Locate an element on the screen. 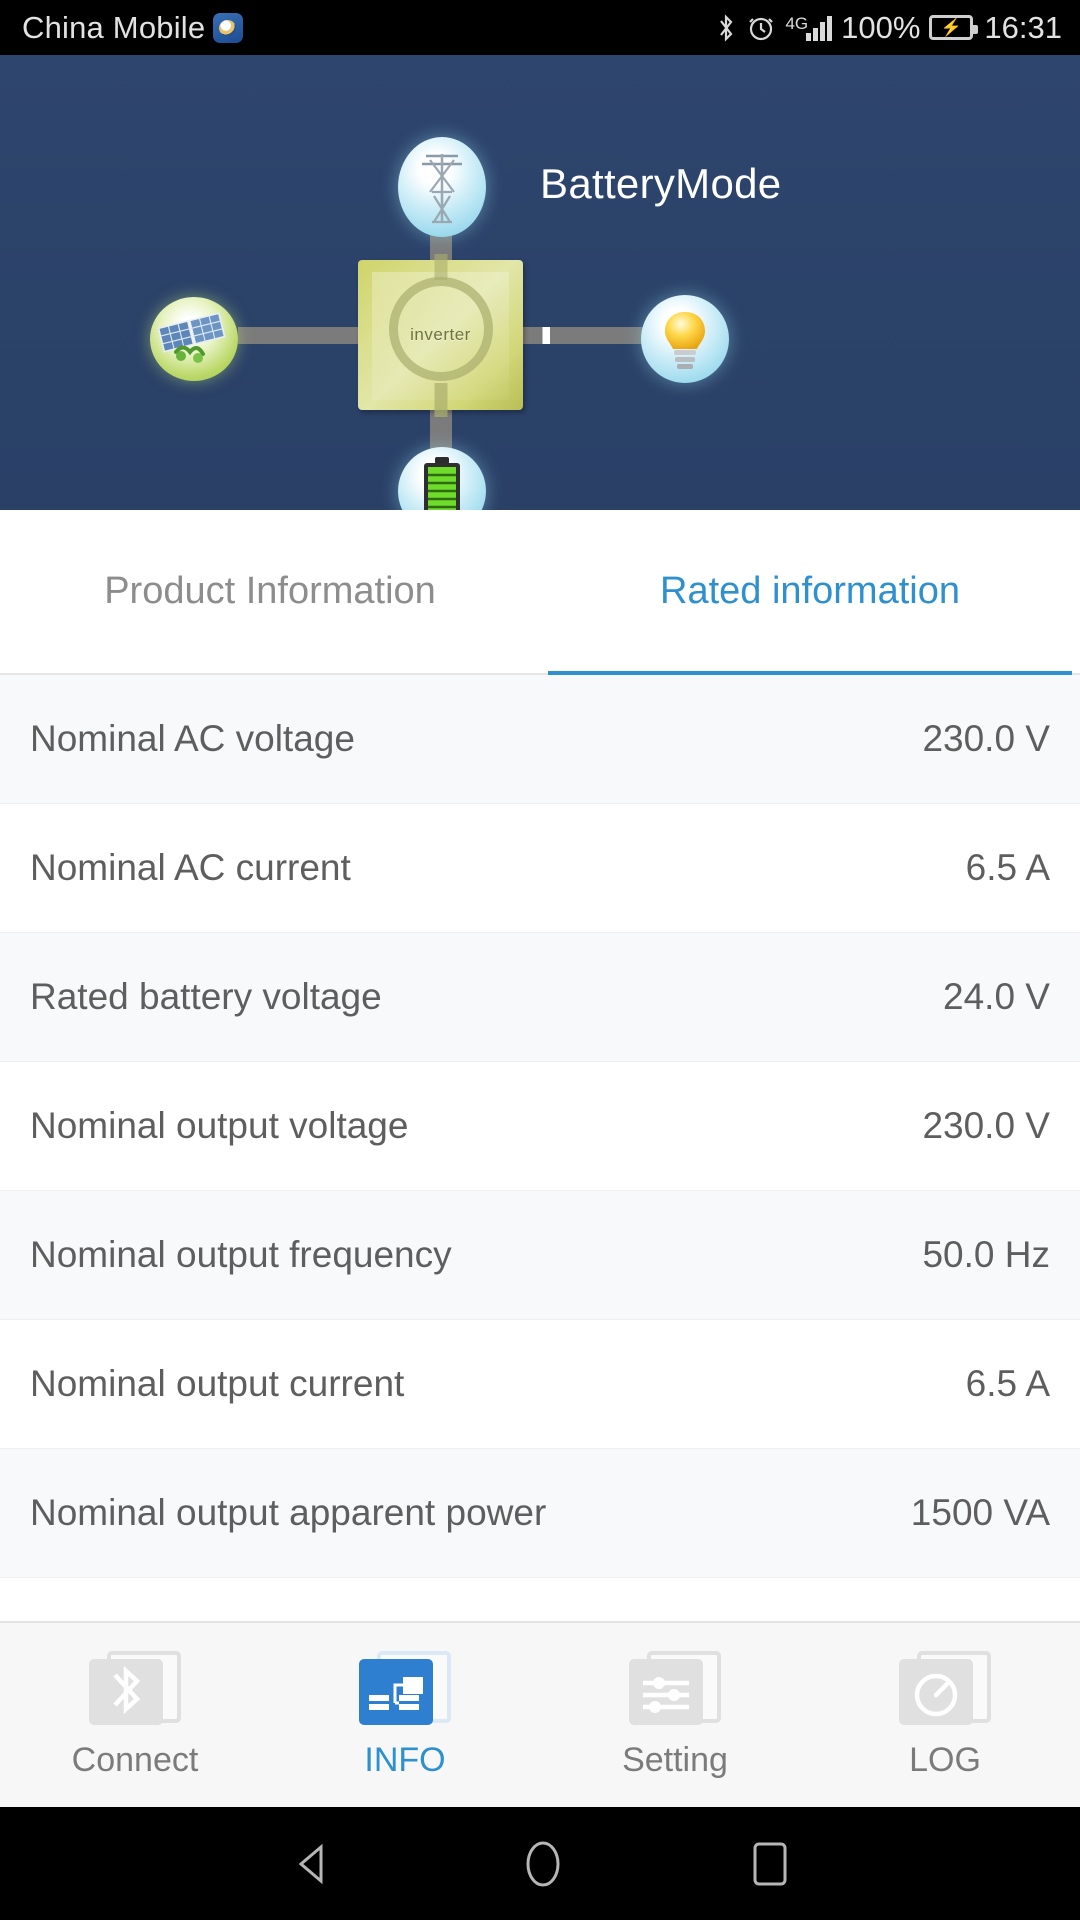  status-bar: China Mobile 4G 100% ⚡ 16:31 is located at coordinates (540, 27).